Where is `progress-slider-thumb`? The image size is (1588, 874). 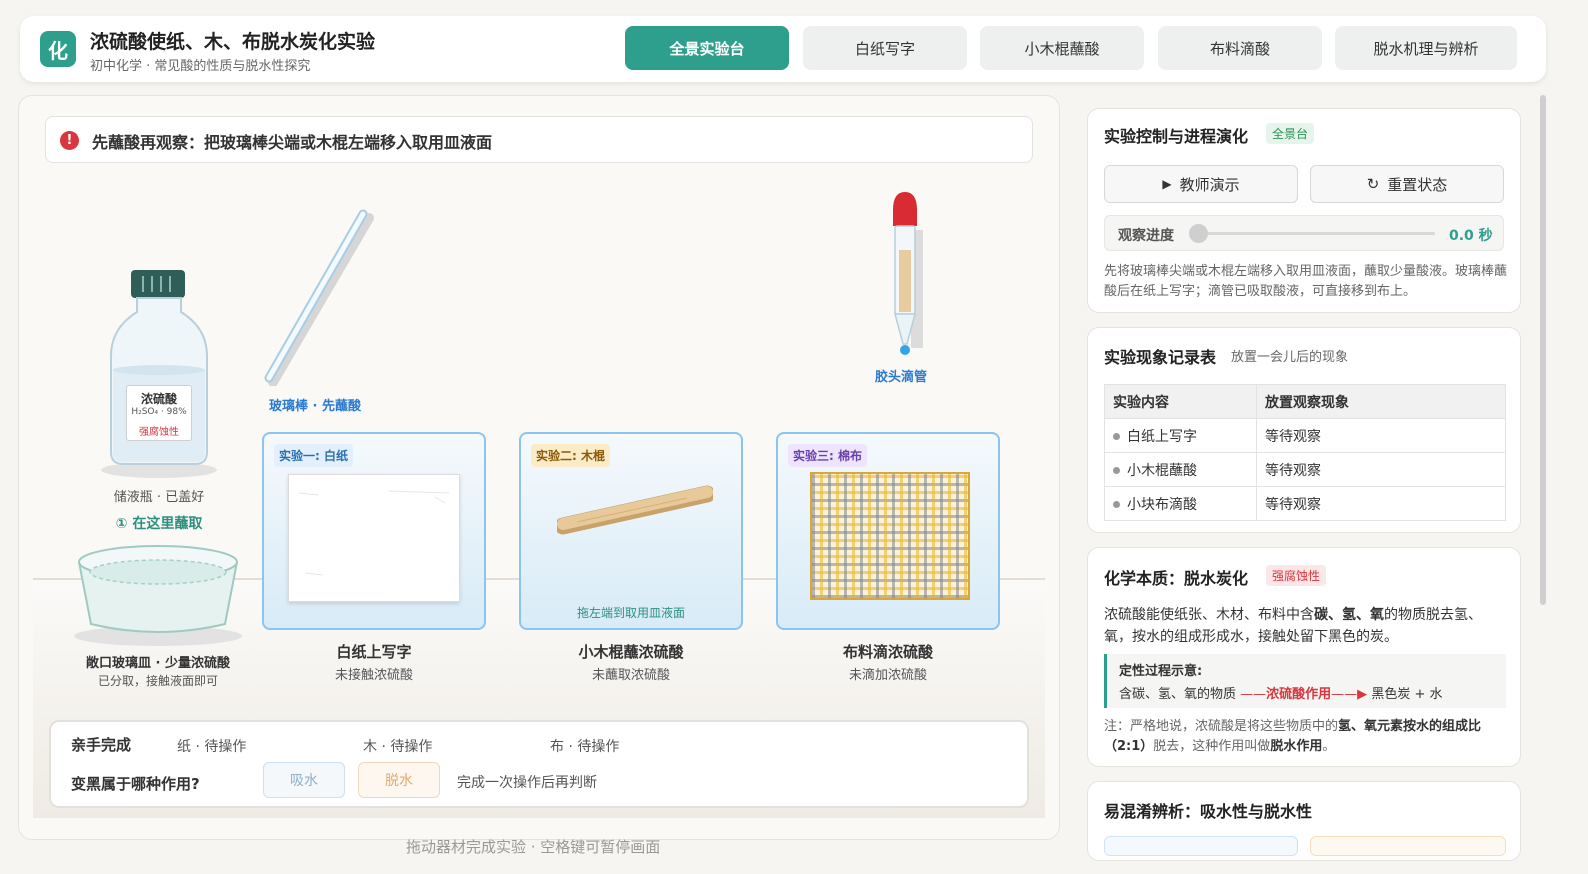
progress-slider-thumb is located at coordinates (1198, 233).